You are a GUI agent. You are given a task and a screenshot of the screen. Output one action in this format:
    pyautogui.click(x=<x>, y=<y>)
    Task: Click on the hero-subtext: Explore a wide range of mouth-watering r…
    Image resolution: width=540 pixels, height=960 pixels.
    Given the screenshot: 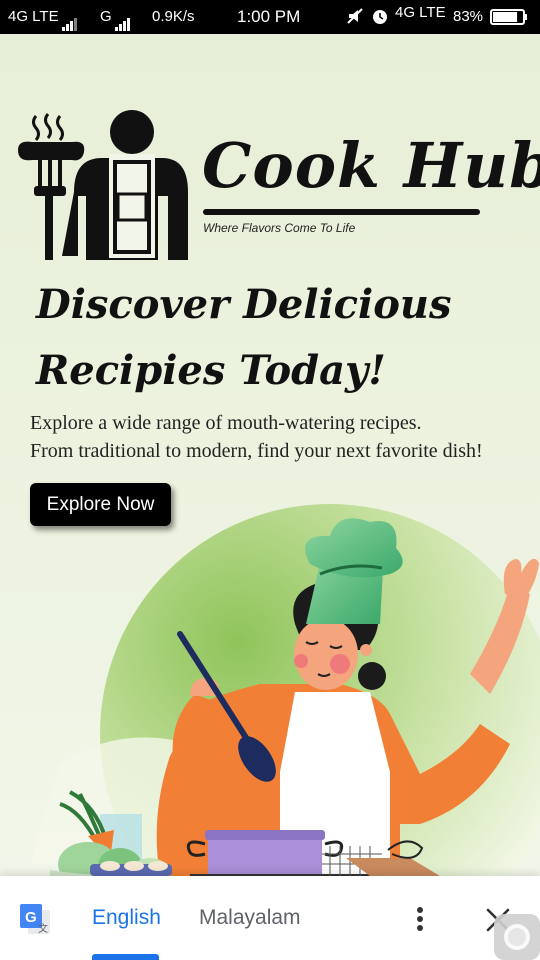 What is the action you would take?
    pyautogui.click(x=280, y=437)
    